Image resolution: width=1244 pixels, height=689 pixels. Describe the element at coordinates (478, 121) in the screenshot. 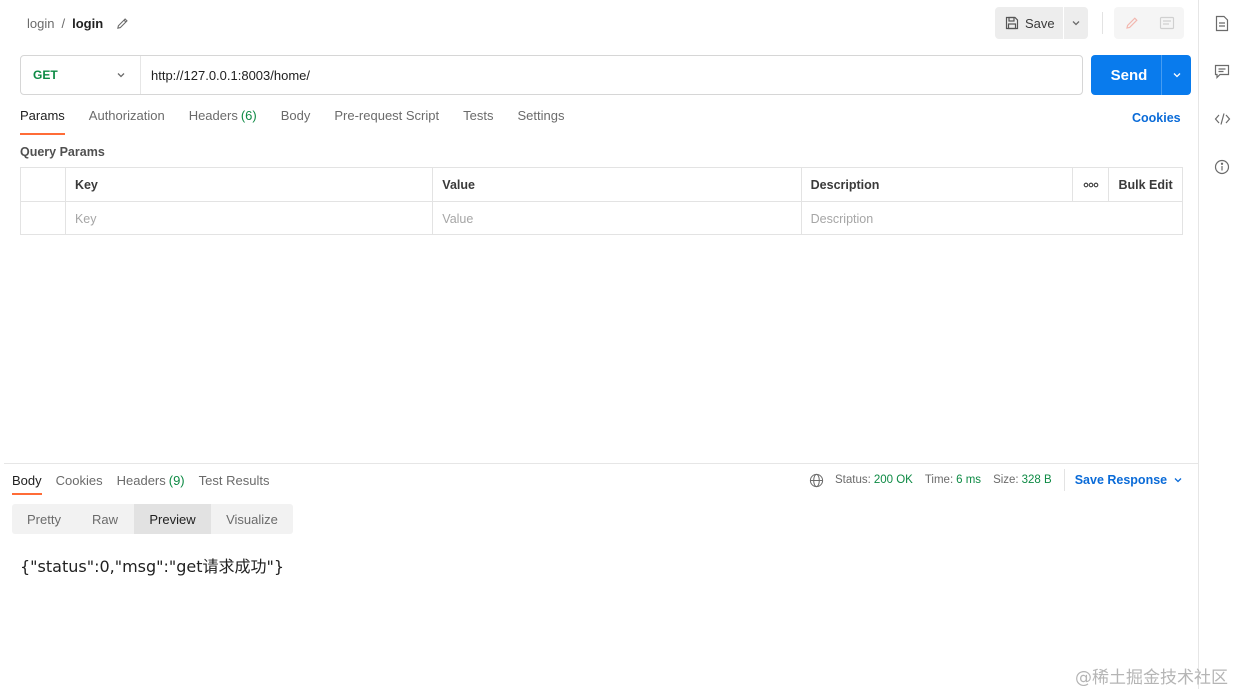

I see `tab-tests: Tests` at that location.